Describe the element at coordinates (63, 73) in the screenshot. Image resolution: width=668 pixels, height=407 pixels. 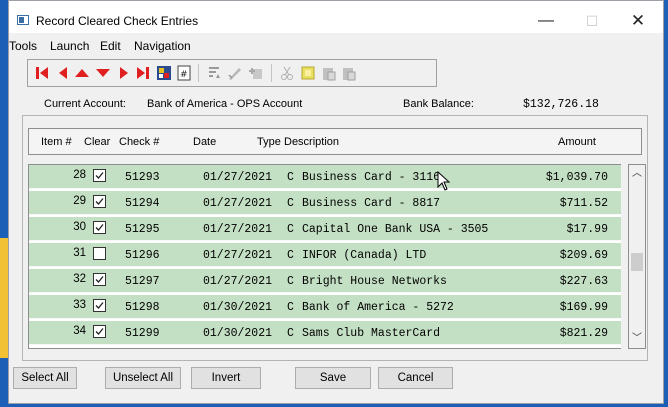
I see `previous-record-icon` at that location.